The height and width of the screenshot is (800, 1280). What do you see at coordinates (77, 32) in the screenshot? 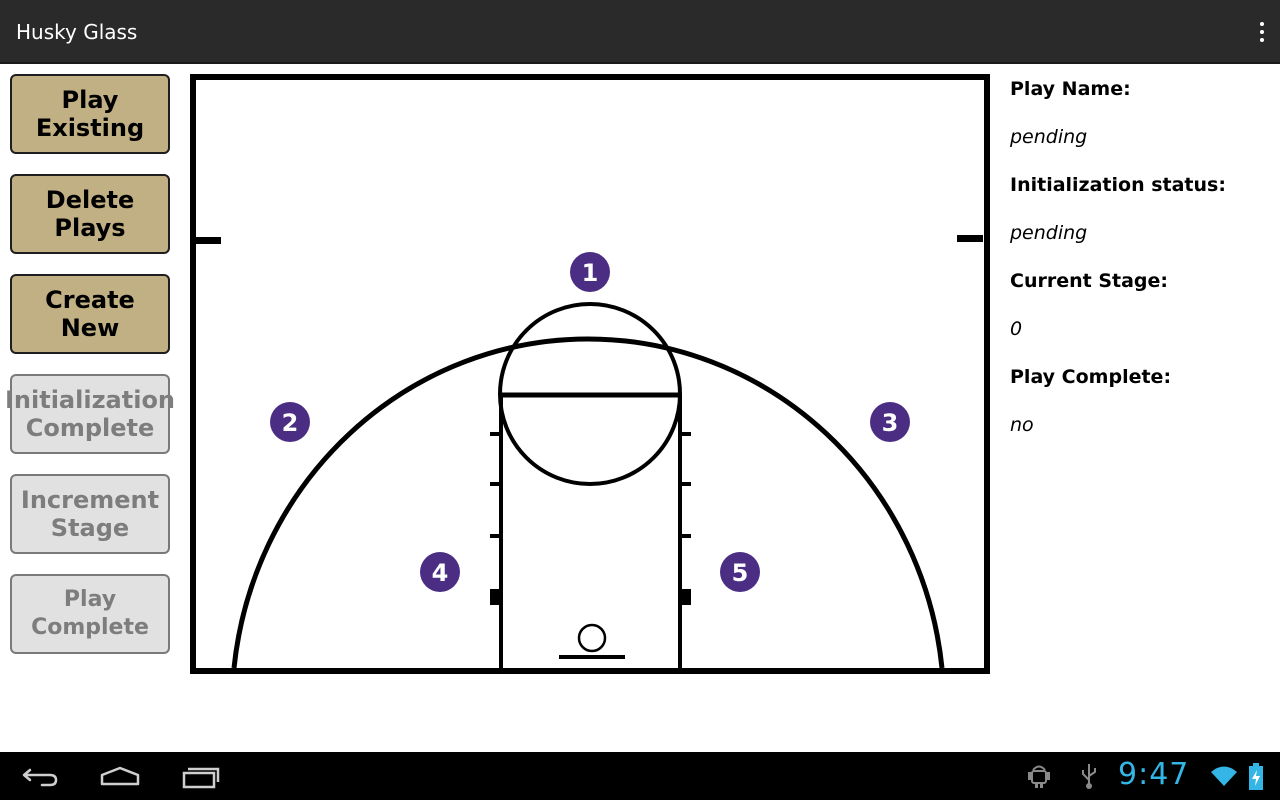
I see `app-title: Husky Glass` at bounding box center [77, 32].